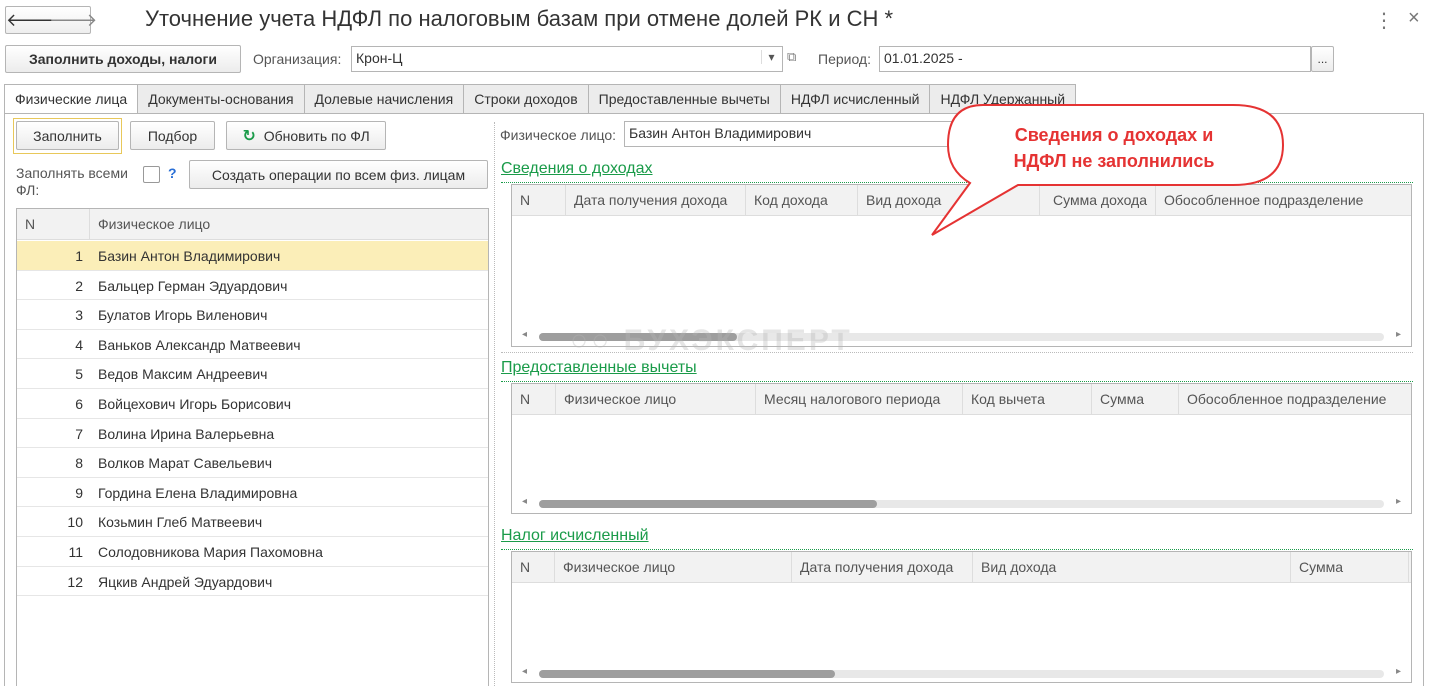 The height and width of the screenshot is (686, 1430). What do you see at coordinates (28, 190) in the screenshot?
I see `fill-all-label-line2: ФЛ:` at bounding box center [28, 190].